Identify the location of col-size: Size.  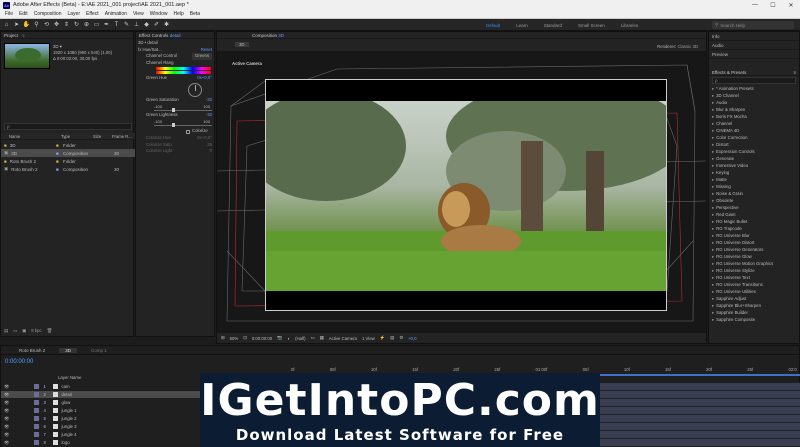
(97, 136).